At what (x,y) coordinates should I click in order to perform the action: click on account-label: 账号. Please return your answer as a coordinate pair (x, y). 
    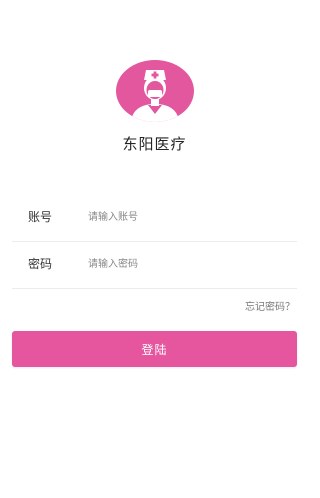
    Looking at the image, I should click on (40, 217).